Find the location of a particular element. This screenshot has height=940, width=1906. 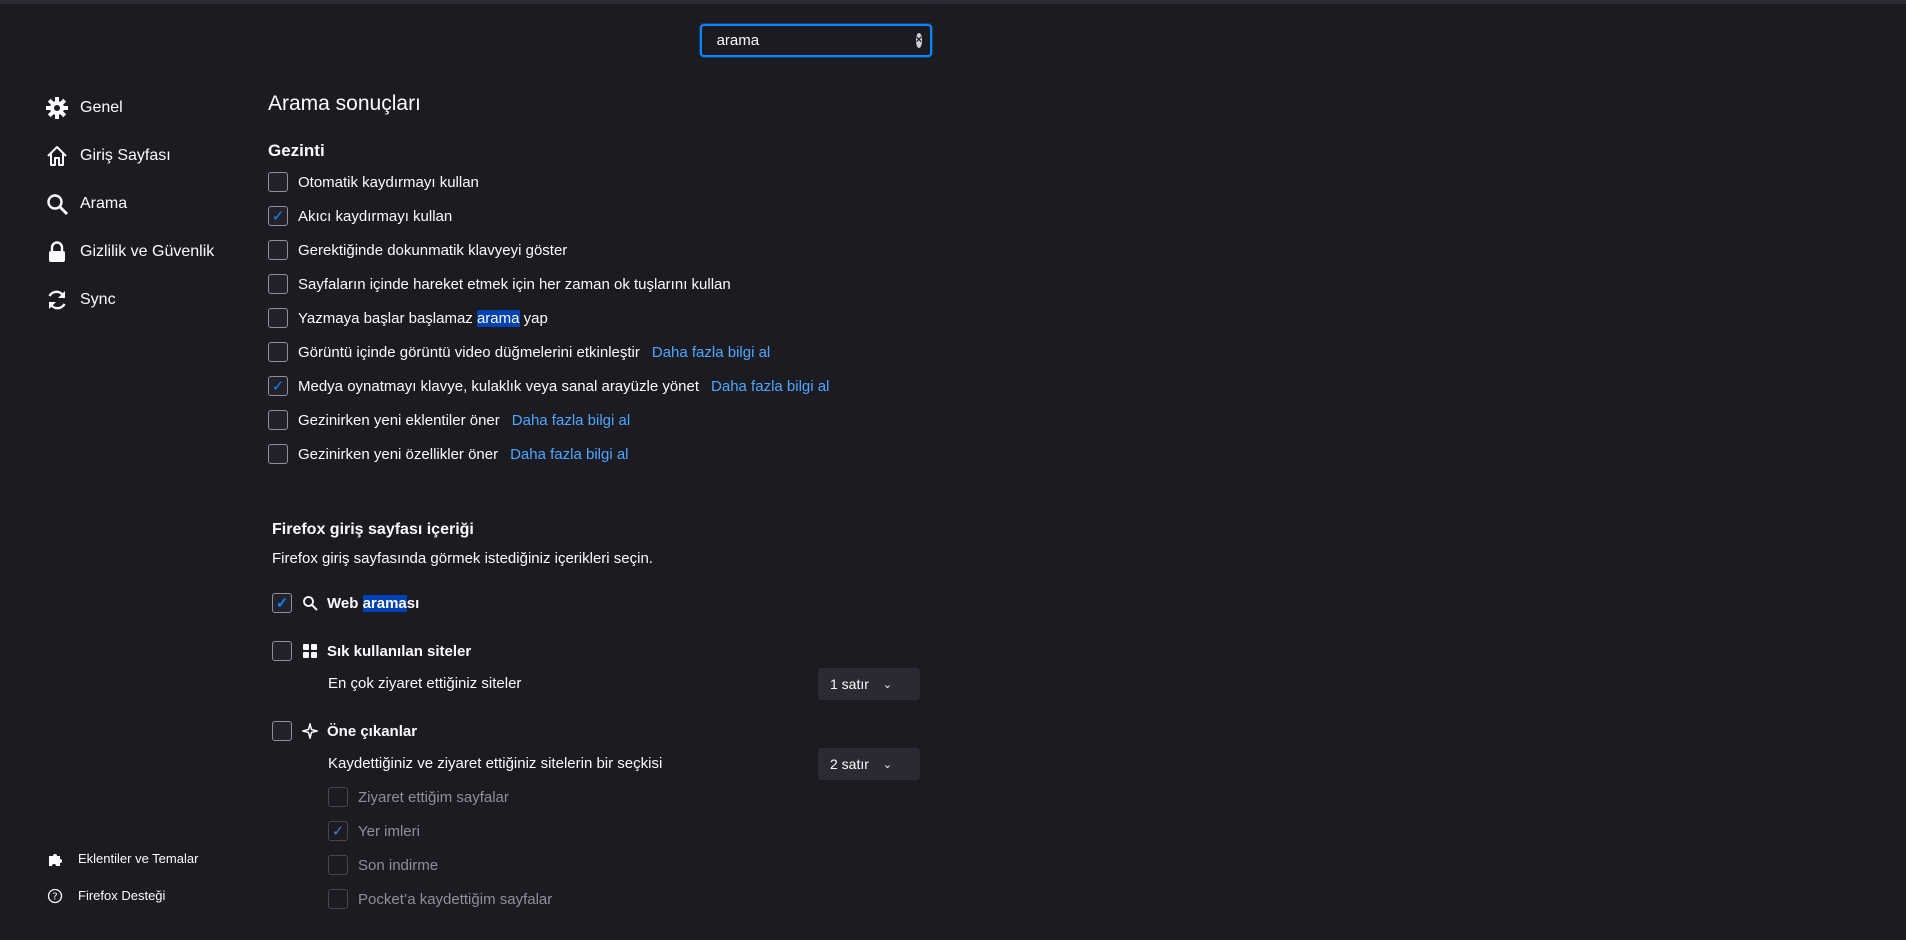

pip-controls-checkbox is located at coordinates (278, 352).